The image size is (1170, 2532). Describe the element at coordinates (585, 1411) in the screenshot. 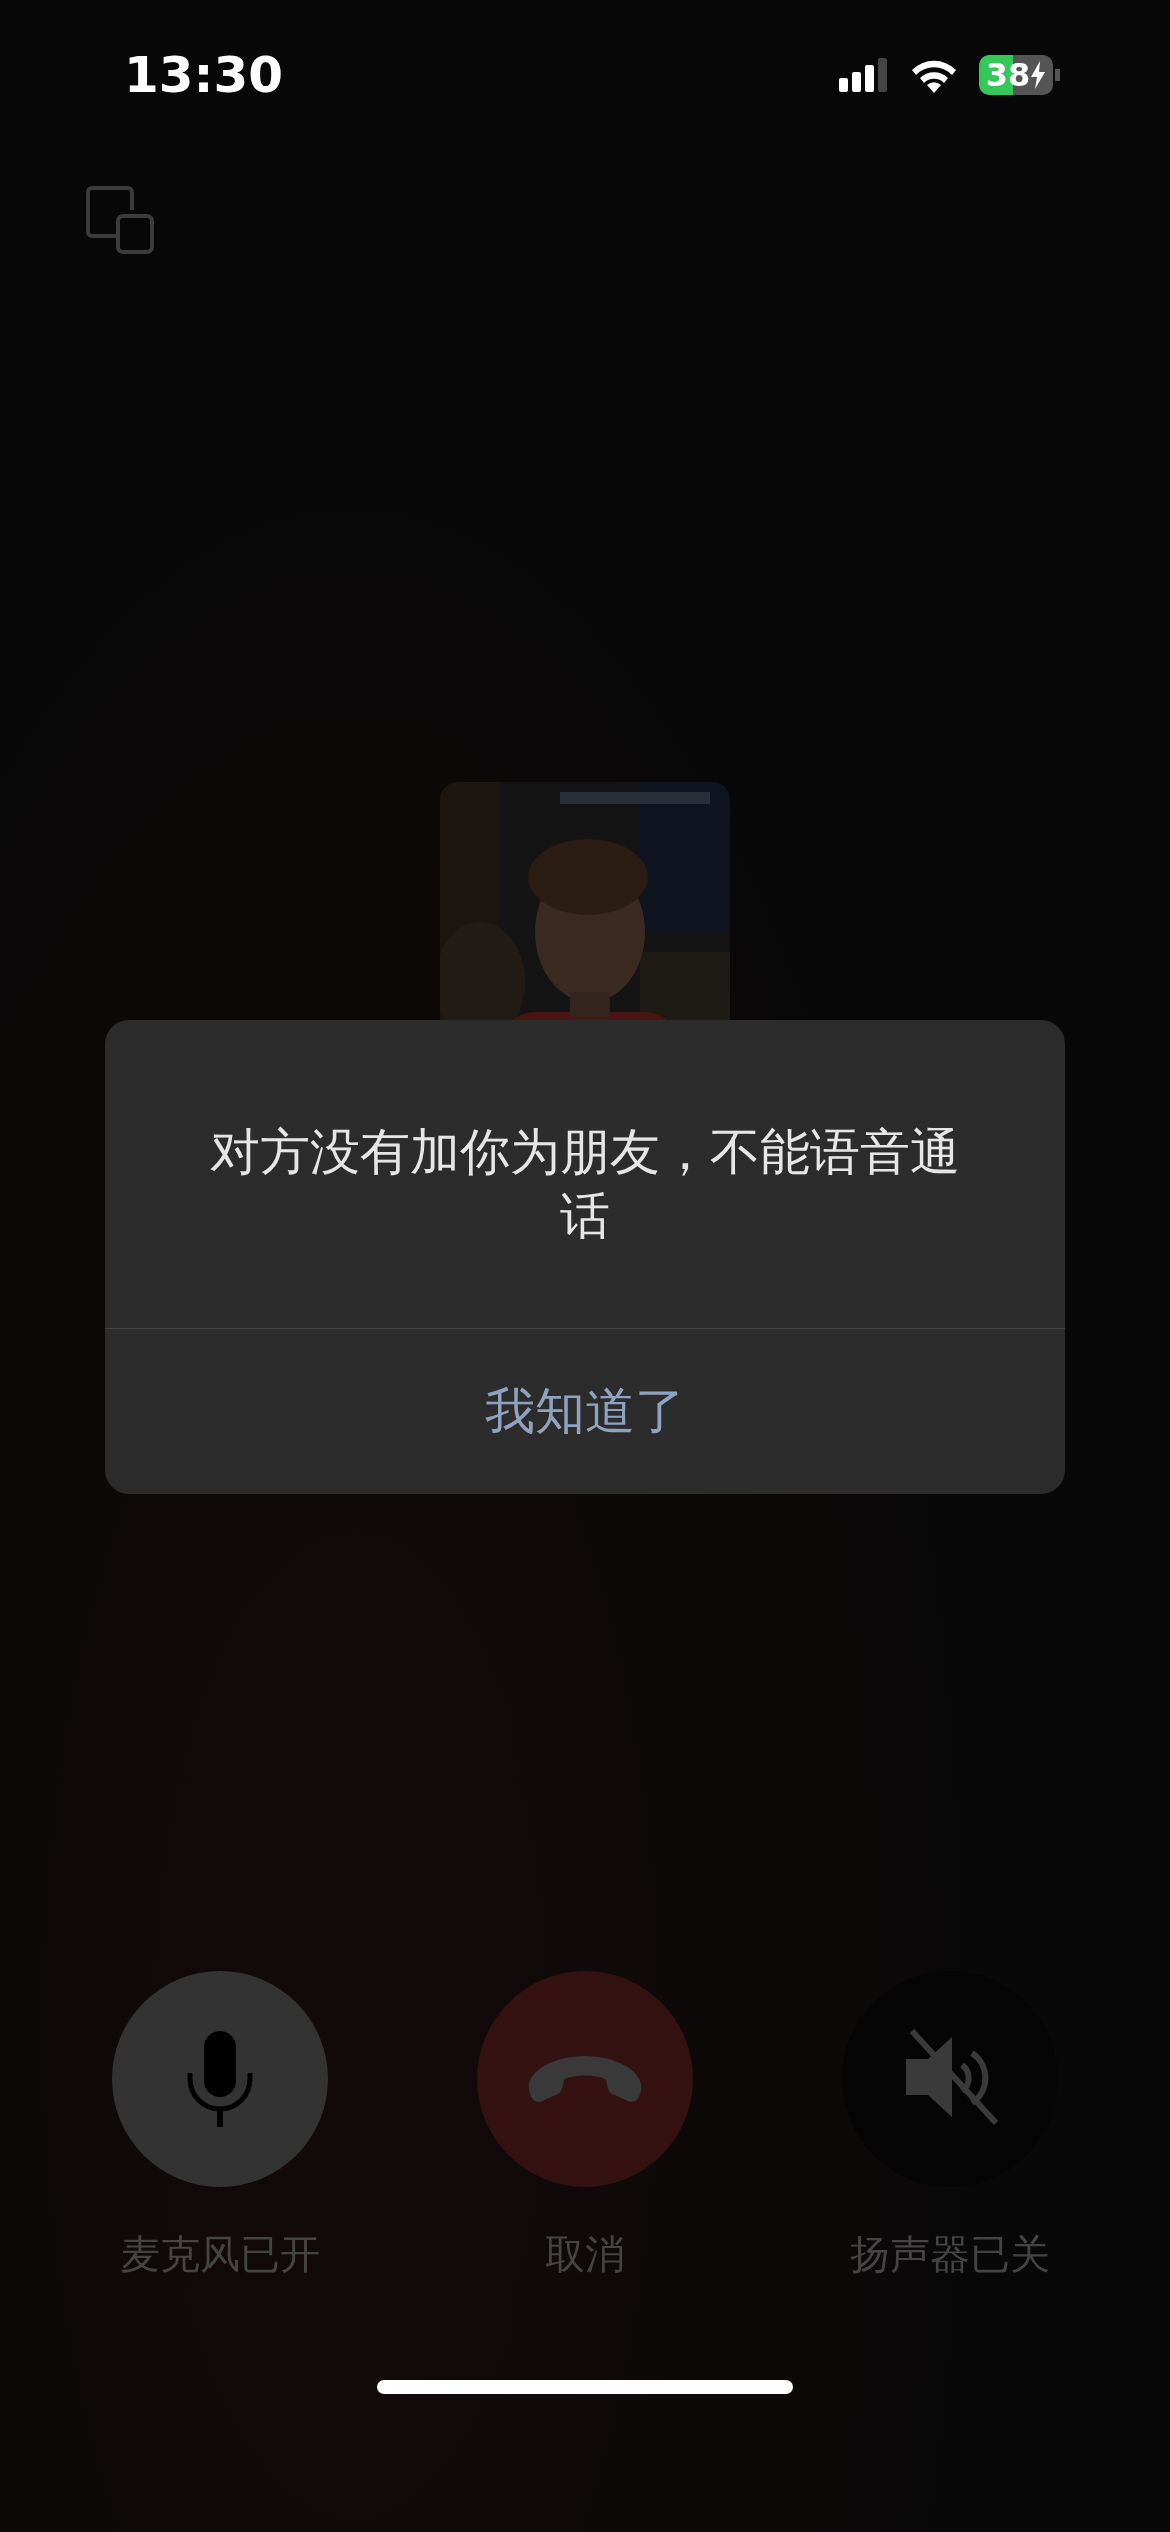

I see `alert-button: 我知道了` at that location.